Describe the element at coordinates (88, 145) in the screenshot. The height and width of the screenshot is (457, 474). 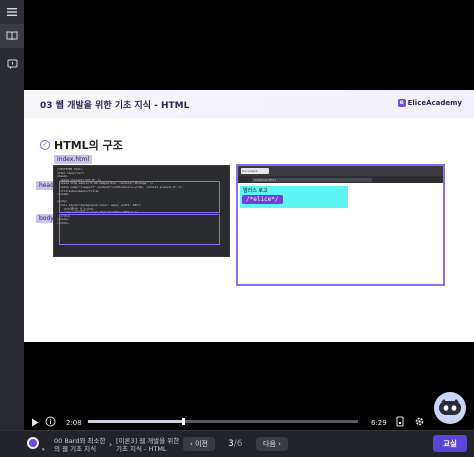
I see `subtitle-text: HTML의 구조` at that location.